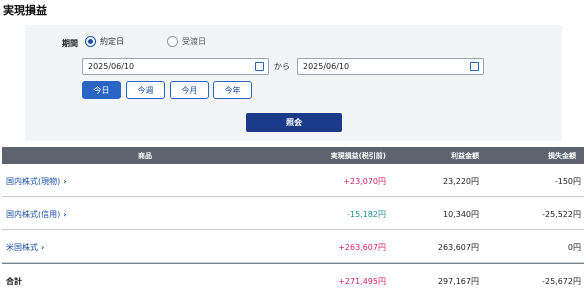 The height and width of the screenshot is (296, 586). I want to click on total-row: 合計 +271,495円 297,167円 -25,672円, so click(293, 279).